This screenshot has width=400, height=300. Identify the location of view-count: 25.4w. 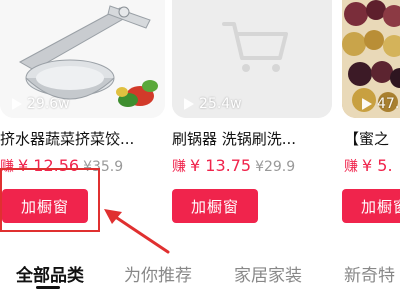
(213, 104).